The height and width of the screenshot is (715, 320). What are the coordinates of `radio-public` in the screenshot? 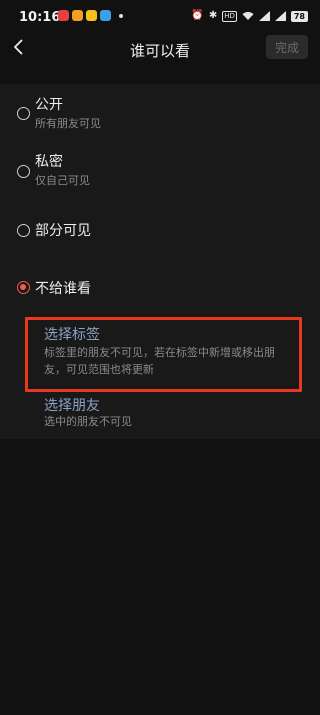 It's located at (23, 113).